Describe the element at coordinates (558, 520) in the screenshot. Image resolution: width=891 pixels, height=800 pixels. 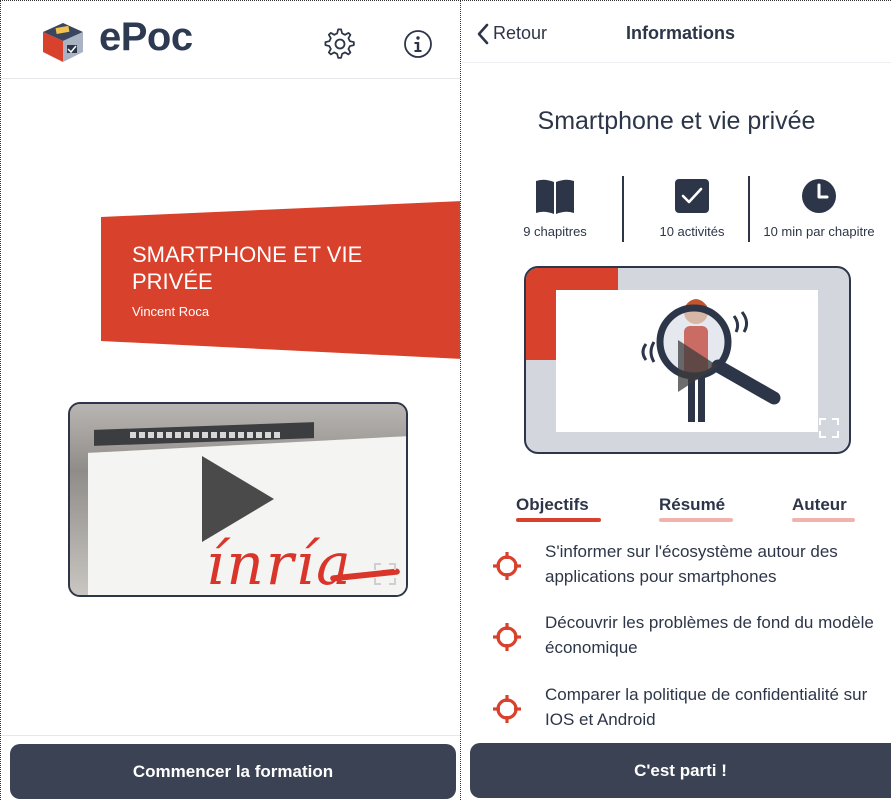
I see `tab-underline-active` at that location.